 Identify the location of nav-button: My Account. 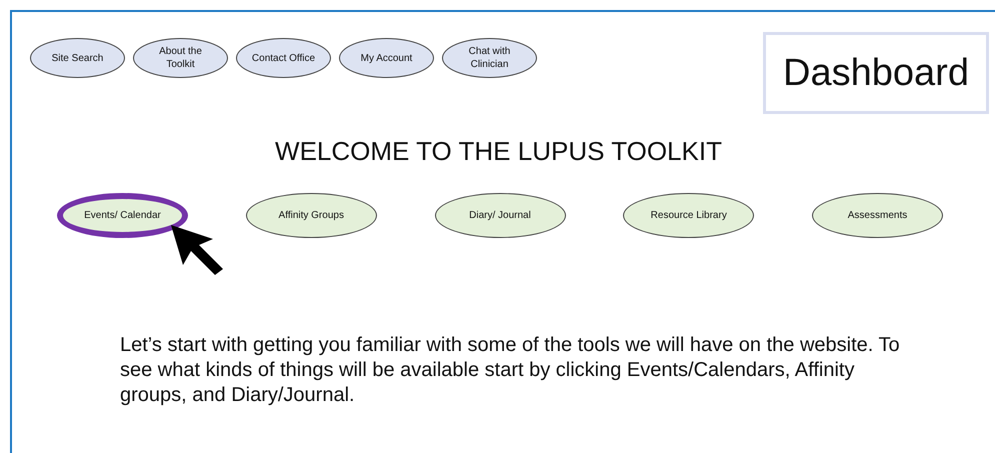
(386, 58).